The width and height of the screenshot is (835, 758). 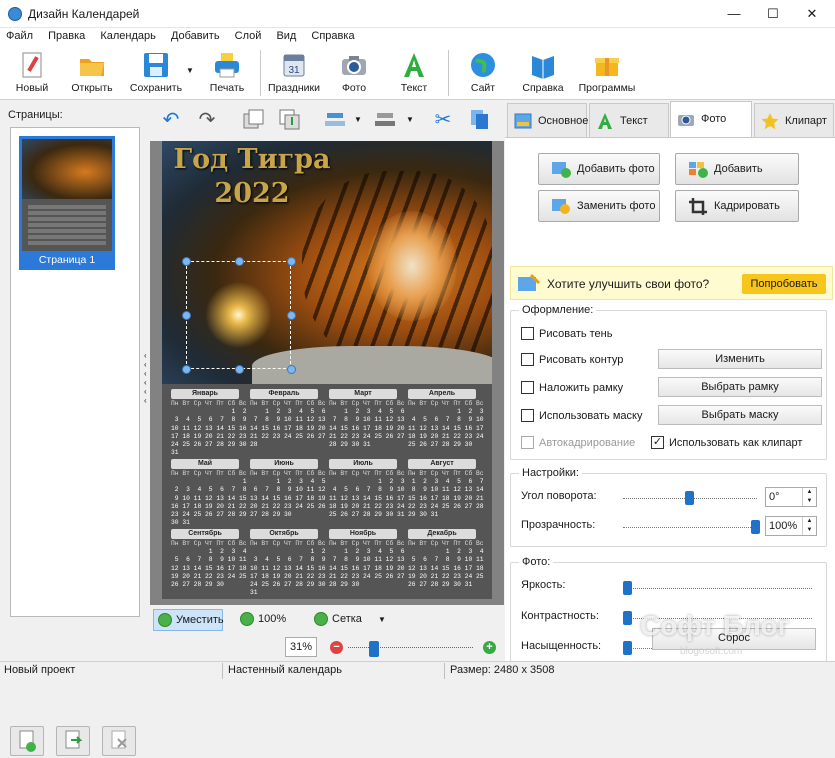 I want to click on page-thumbnail-preview, so click(x=67, y=195).